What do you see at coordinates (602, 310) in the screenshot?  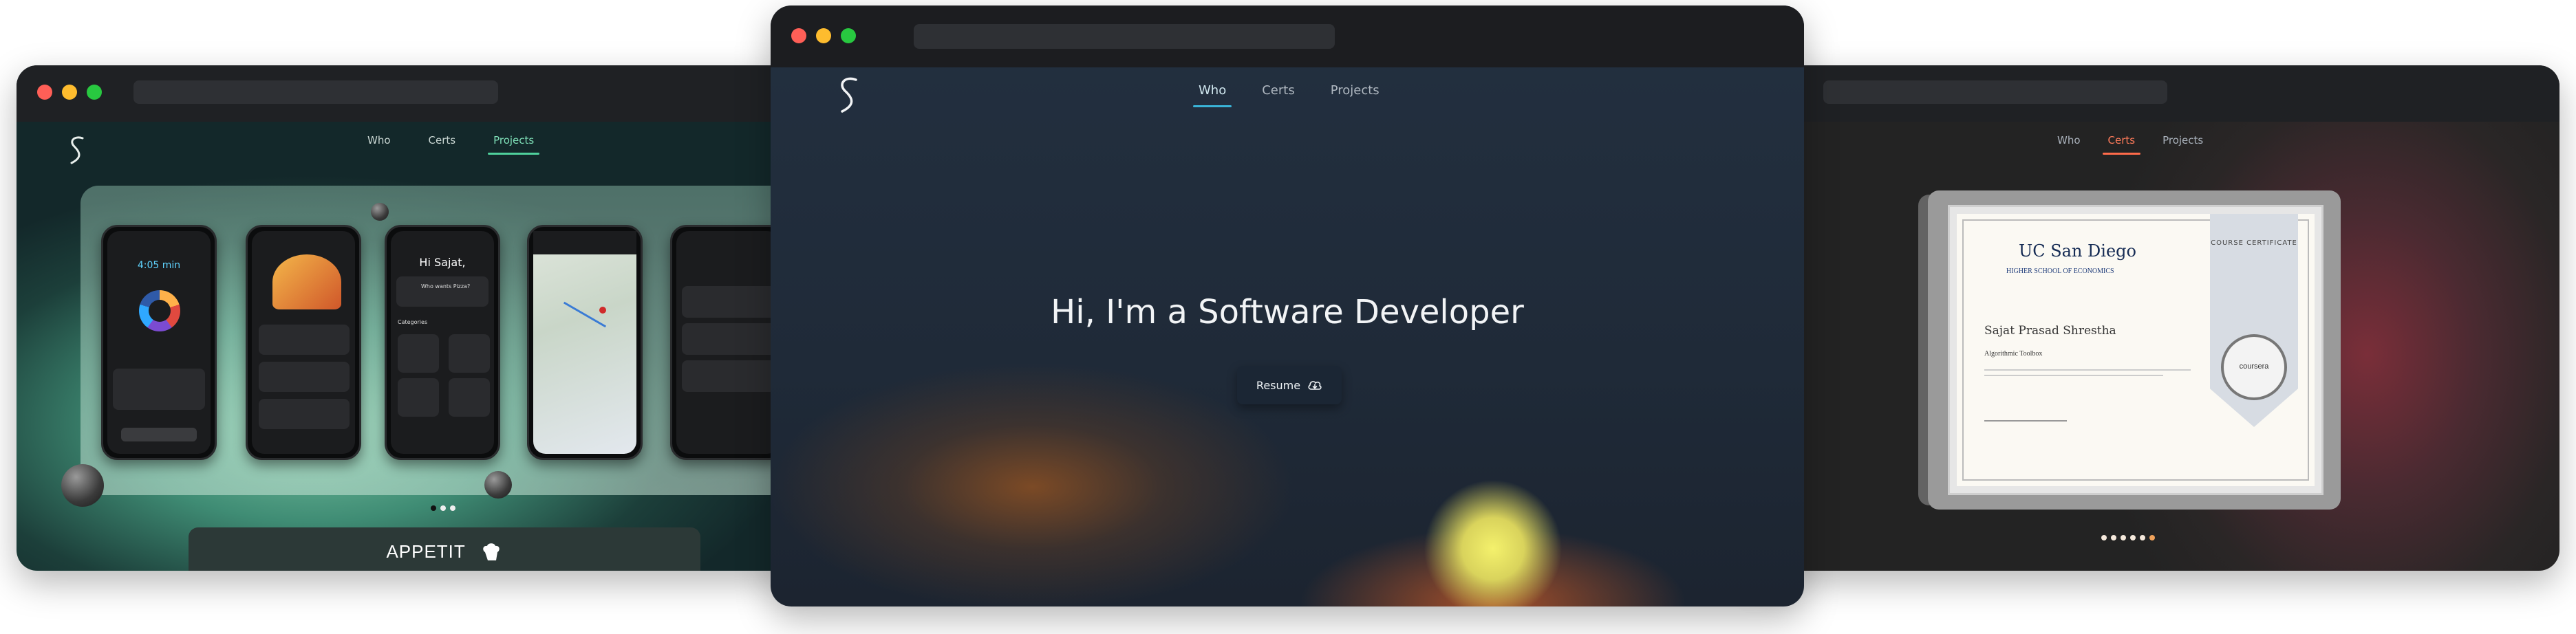 I see `map-pin-icon` at bounding box center [602, 310].